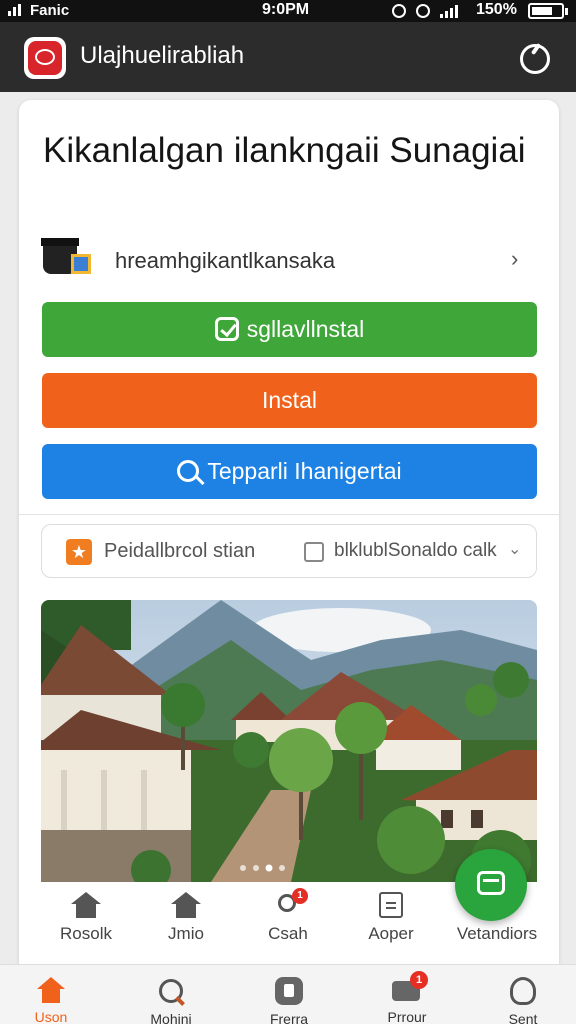  I want to click on nav-item-home: Uson, so click(51, 1000).